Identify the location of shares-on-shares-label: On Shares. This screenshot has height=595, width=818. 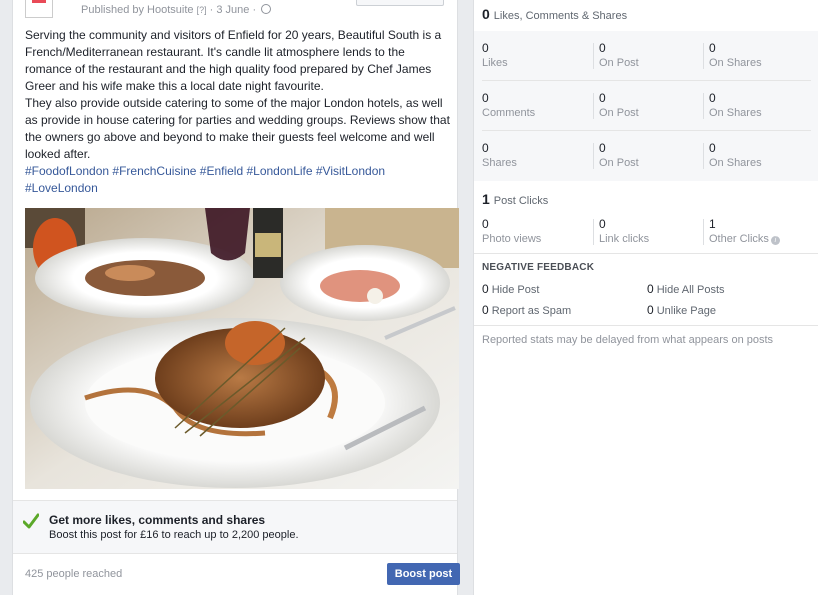
(735, 163).